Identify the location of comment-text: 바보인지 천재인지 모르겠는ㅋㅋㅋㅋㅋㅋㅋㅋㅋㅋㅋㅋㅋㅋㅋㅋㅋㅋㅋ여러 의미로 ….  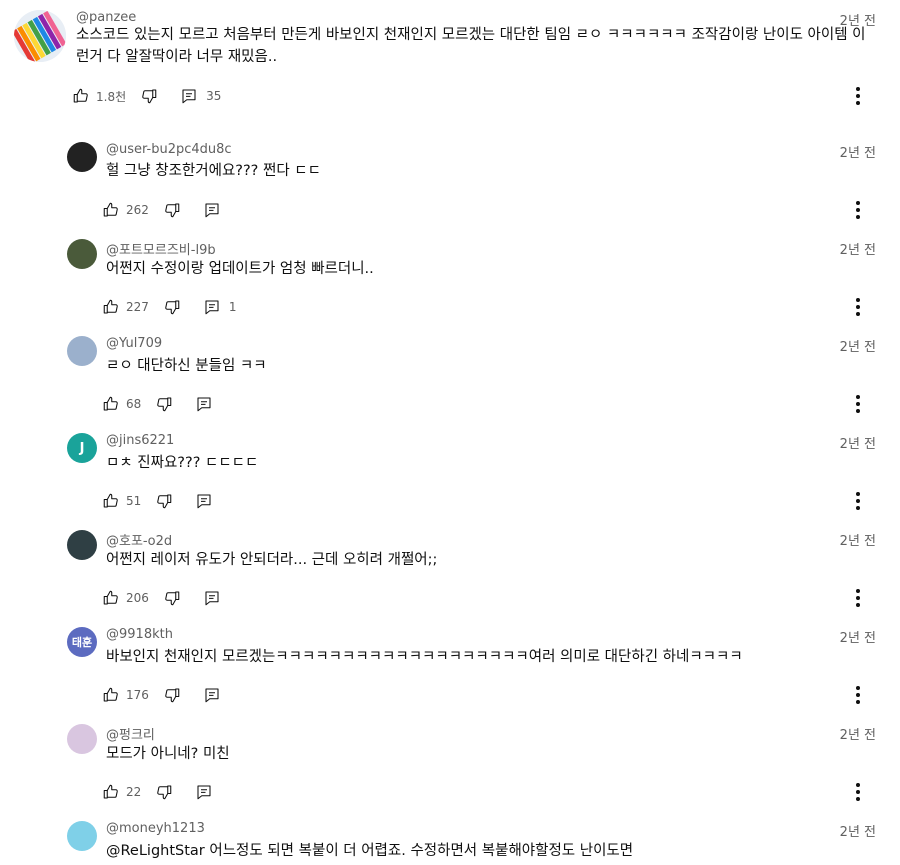
(424, 657).